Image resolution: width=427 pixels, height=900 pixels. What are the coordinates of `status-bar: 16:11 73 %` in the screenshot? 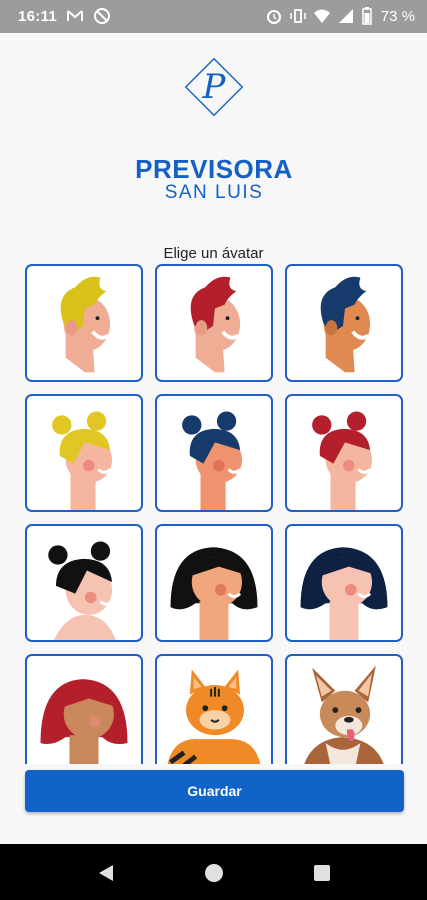 It's located at (213, 16).